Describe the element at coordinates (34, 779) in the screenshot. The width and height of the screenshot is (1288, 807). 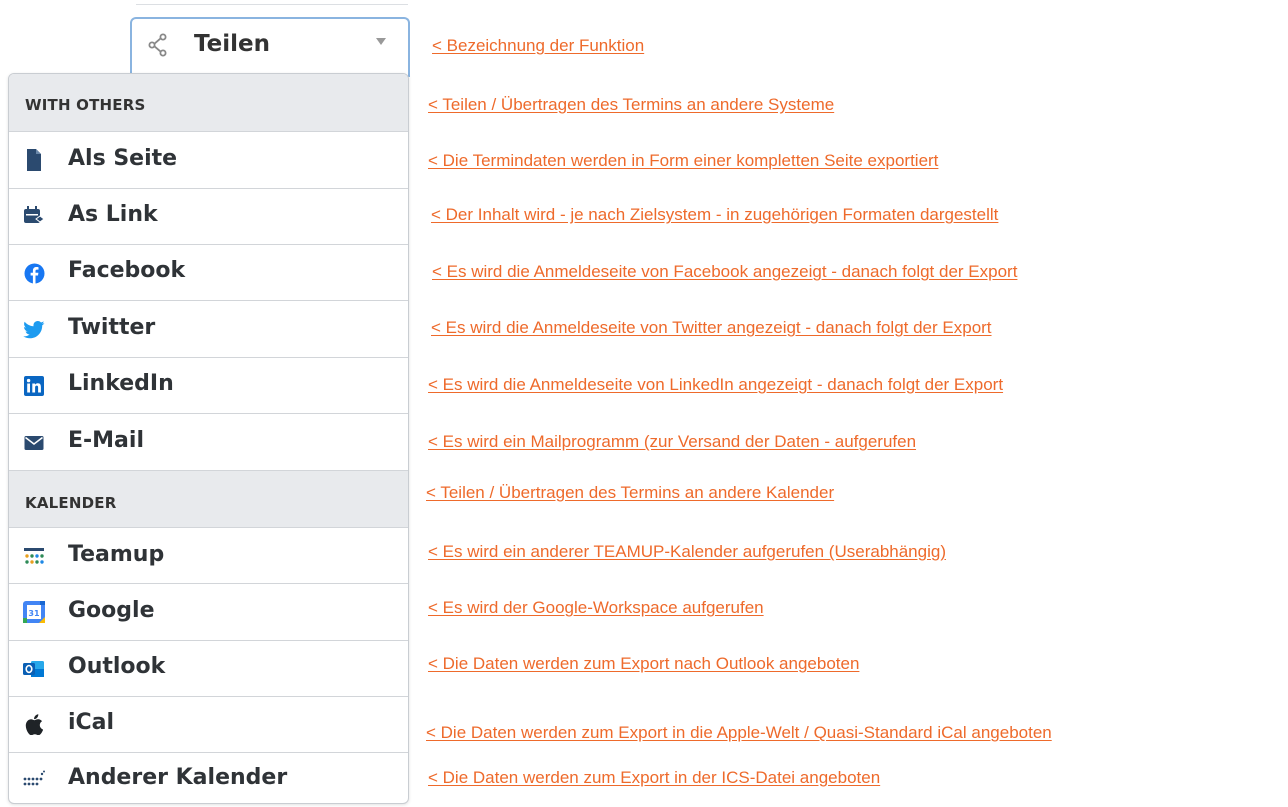
I see `other-calendar-icon` at that location.